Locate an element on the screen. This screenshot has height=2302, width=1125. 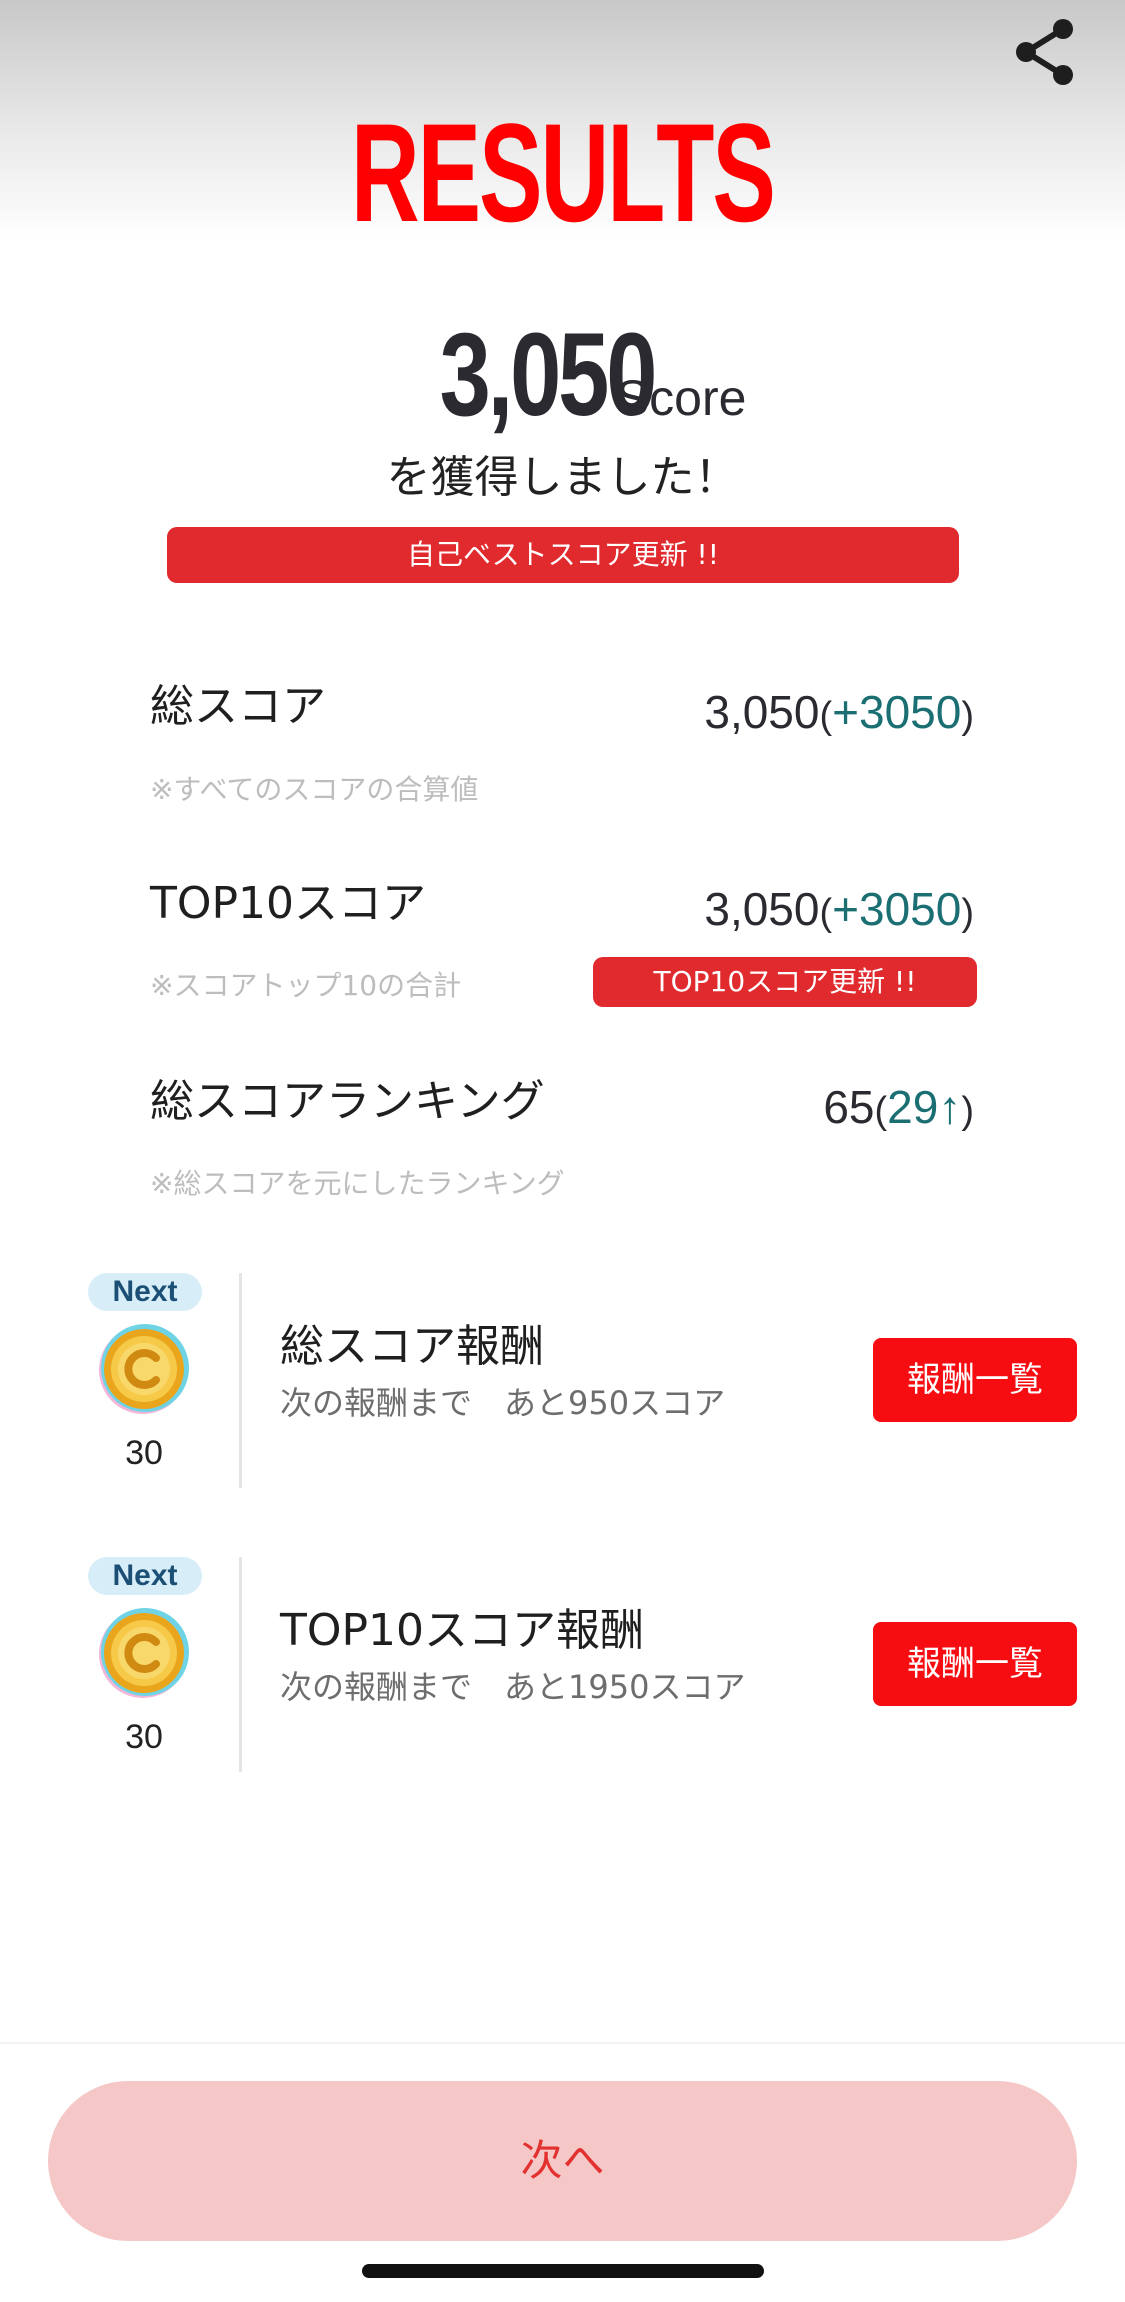
total-score-note: ※すべてのスコアの合算値 is located at coordinates (314, 789).